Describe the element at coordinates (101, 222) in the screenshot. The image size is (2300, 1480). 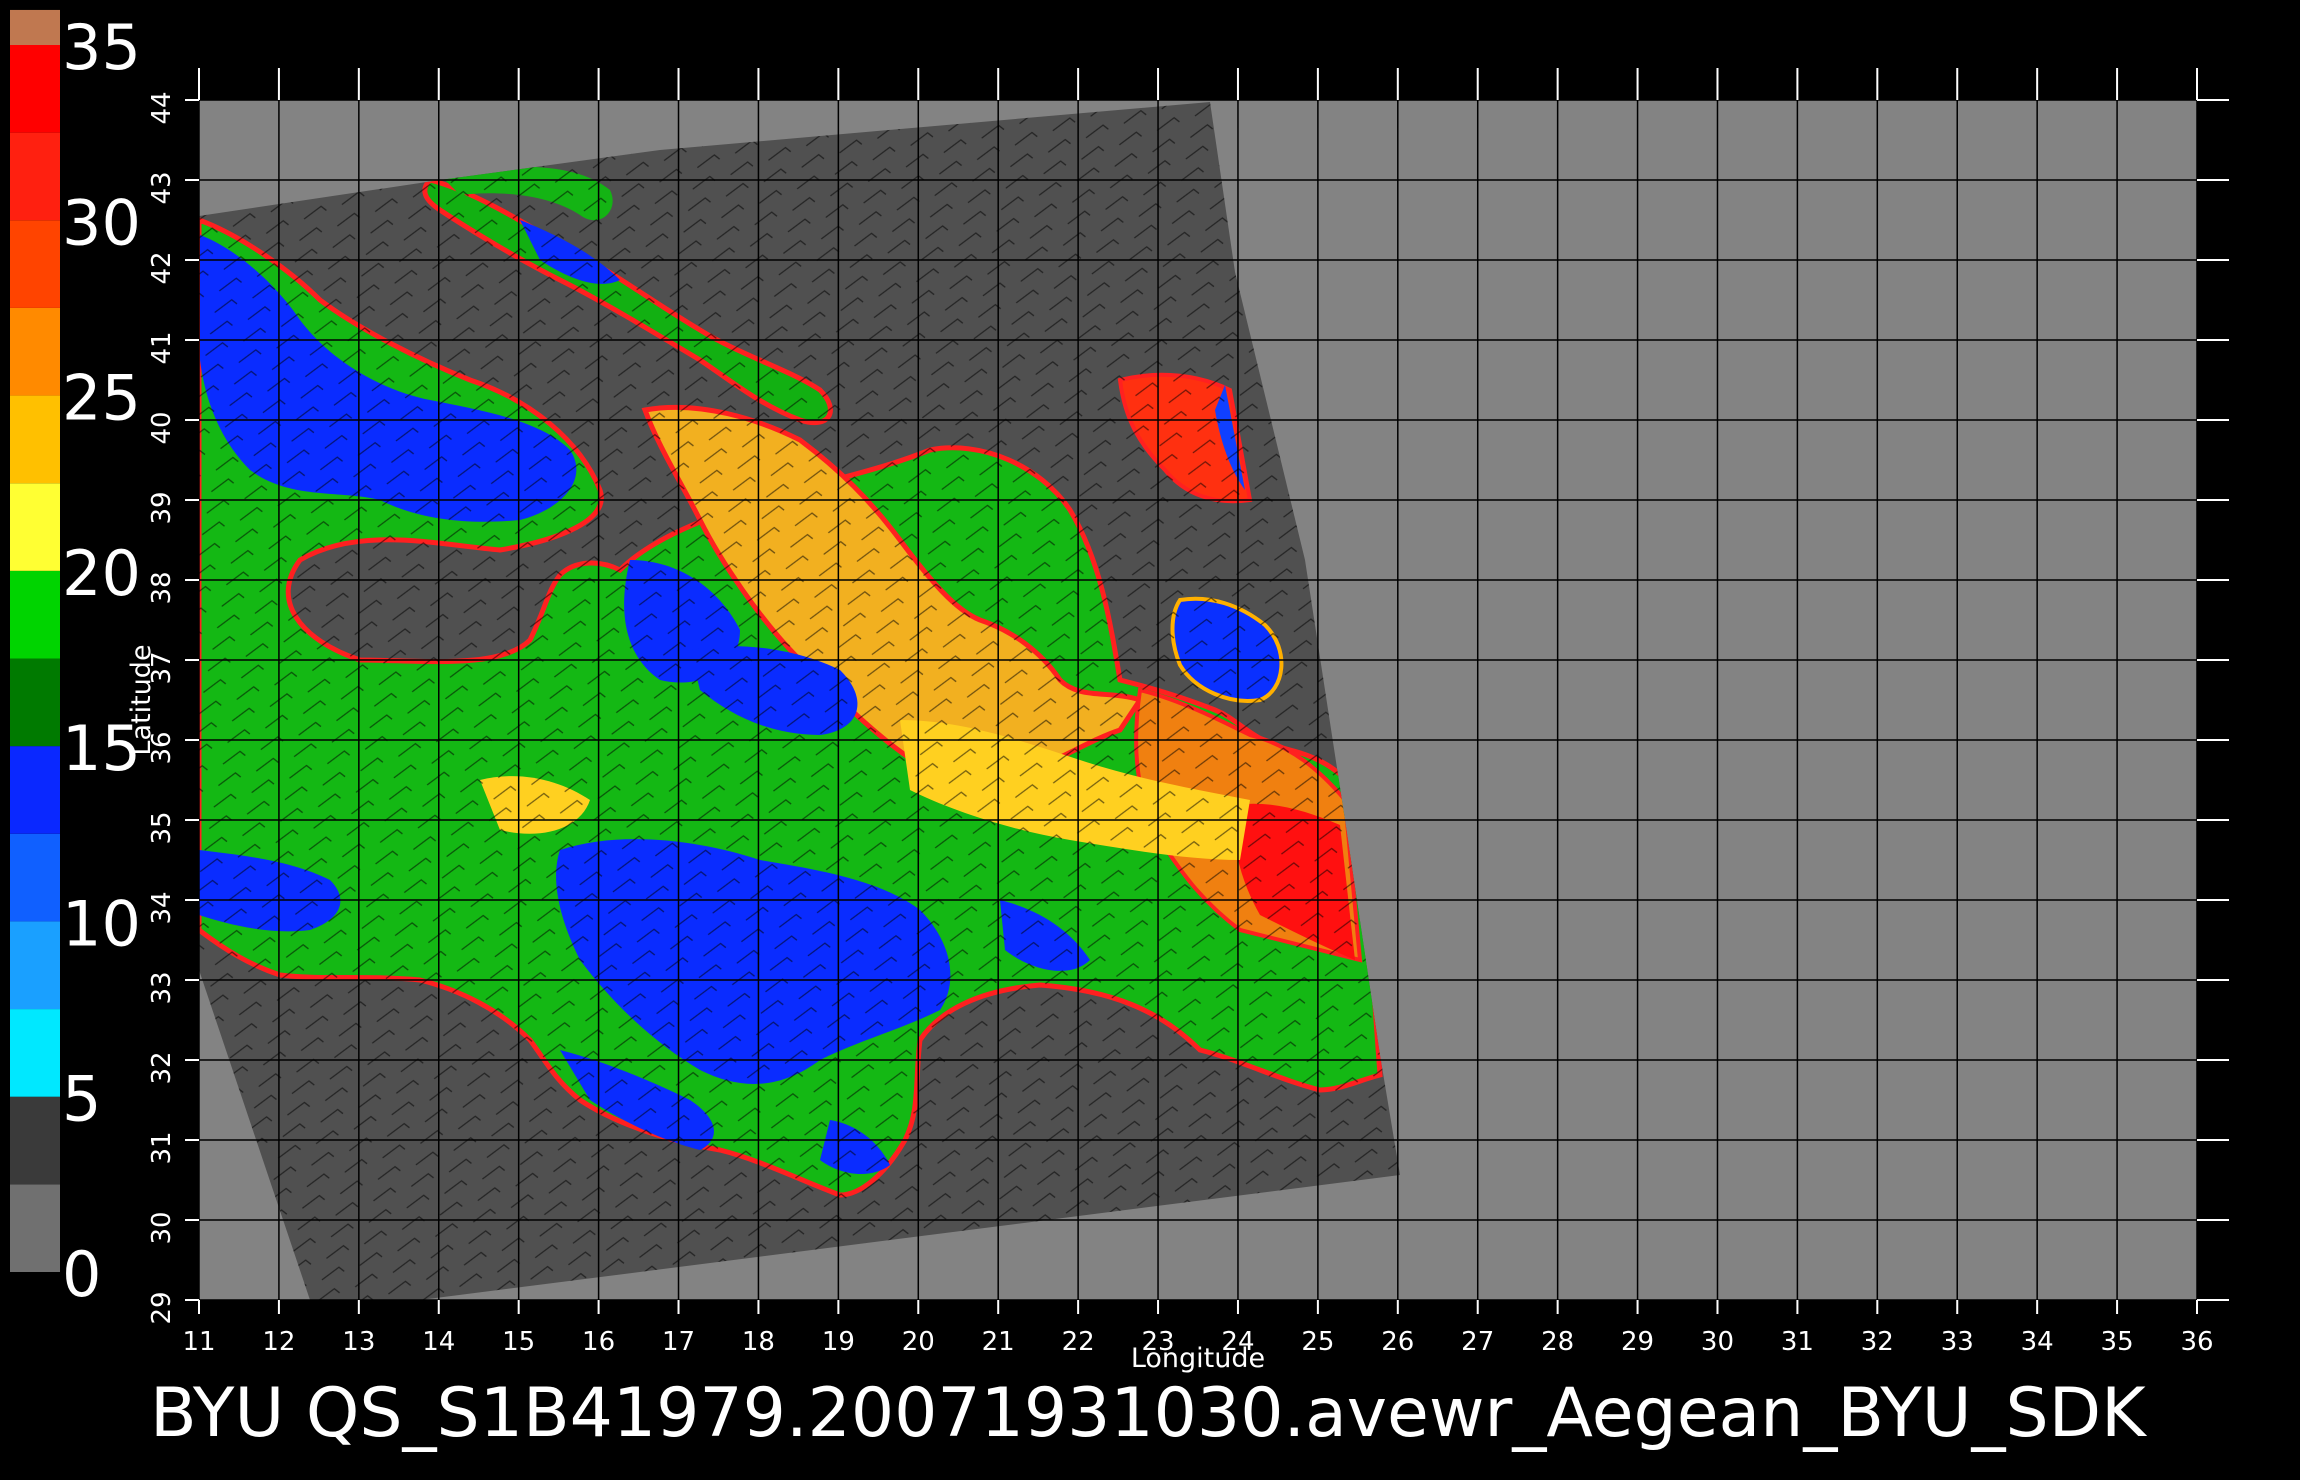
I see `colorbar-label: 30` at that location.